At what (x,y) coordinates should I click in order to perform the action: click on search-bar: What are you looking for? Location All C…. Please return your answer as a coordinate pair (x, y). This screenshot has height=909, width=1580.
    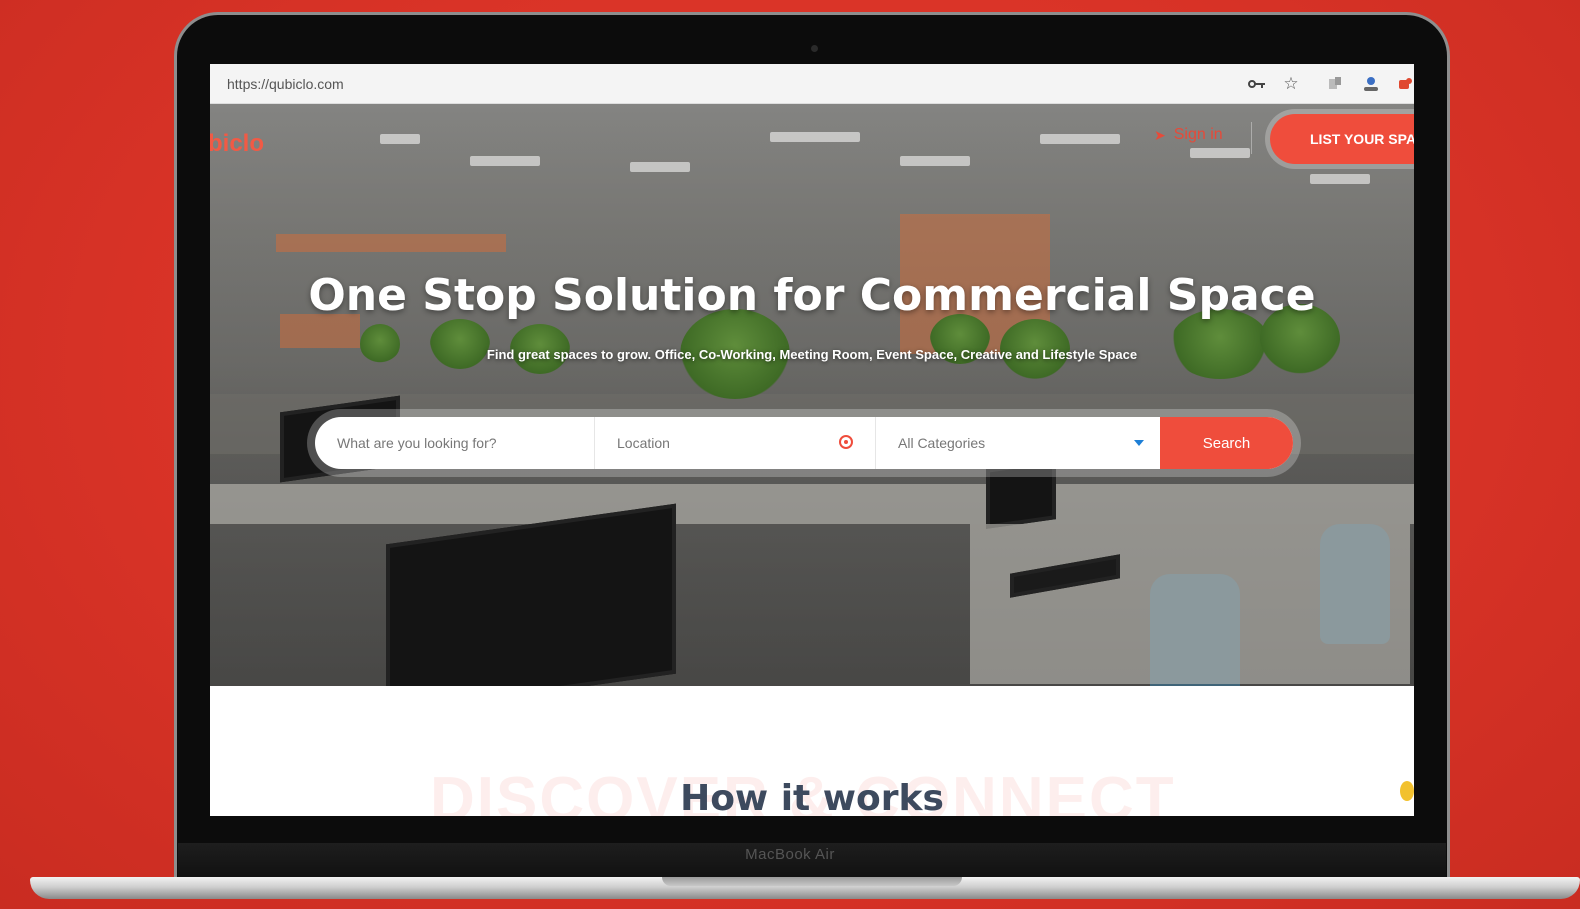
    Looking at the image, I should click on (804, 443).